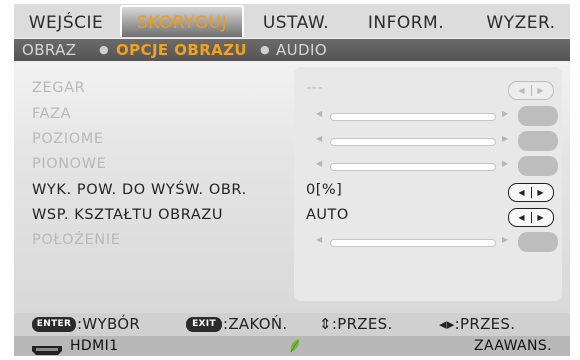 Image resolution: width=580 pixels, height=360 pixels. I want to click on wyk-pow-adjust-control: ◀ ▶, so click(531, 192).